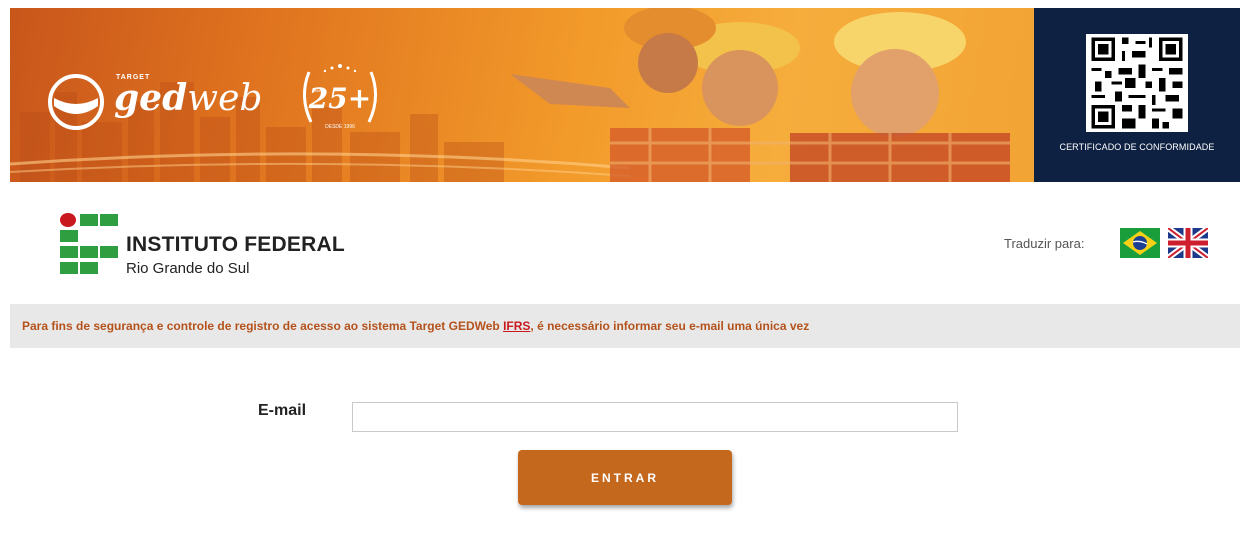  What do you see at coordinates (68, 220) in the screenshot?
I see `logo-red-dot` at bounding box center [68, 220].